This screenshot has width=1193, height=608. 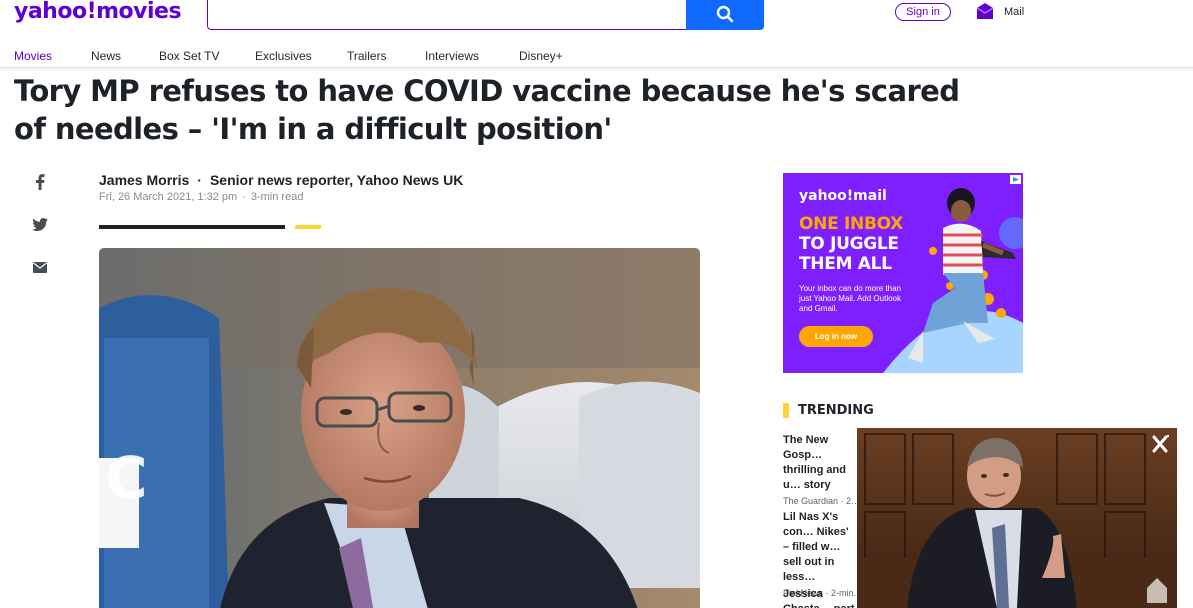 What do you see at coordinates (277, 197) in the screenshot?
I see `read-time: 3-min read` at bounding box center [277, 197].